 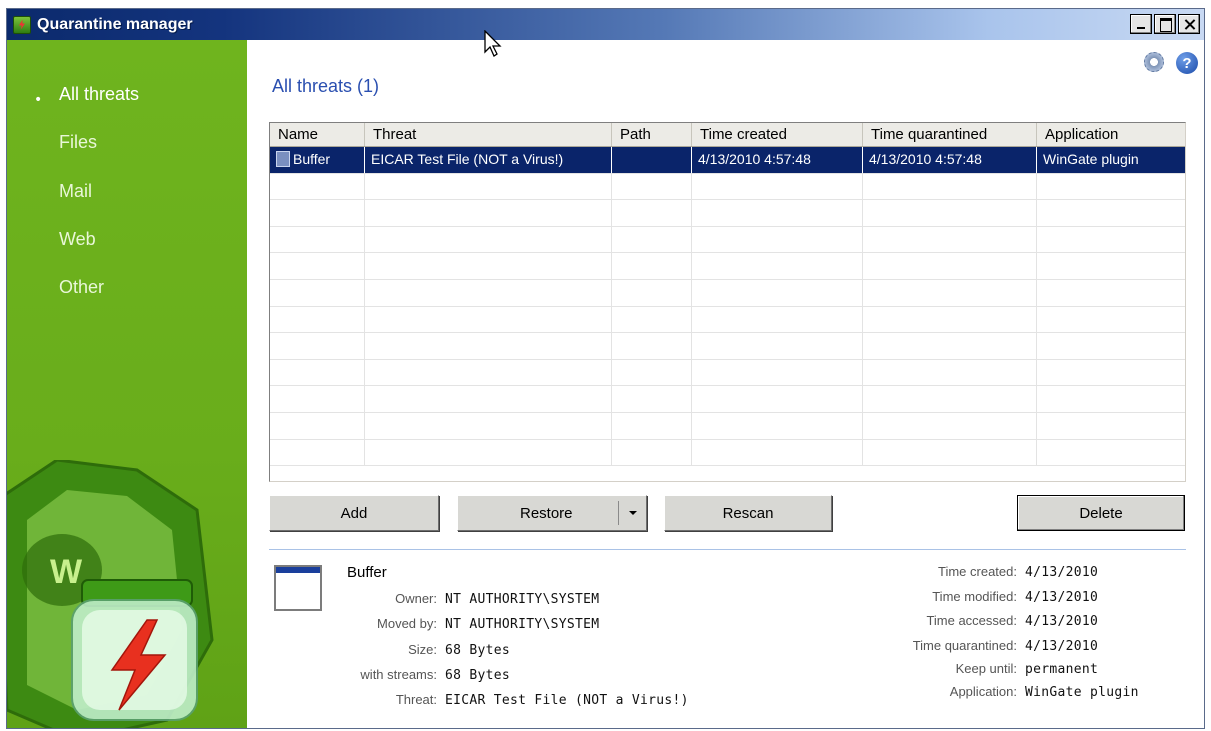 I want to click on add-button: Add, so click(x=354, y=513).